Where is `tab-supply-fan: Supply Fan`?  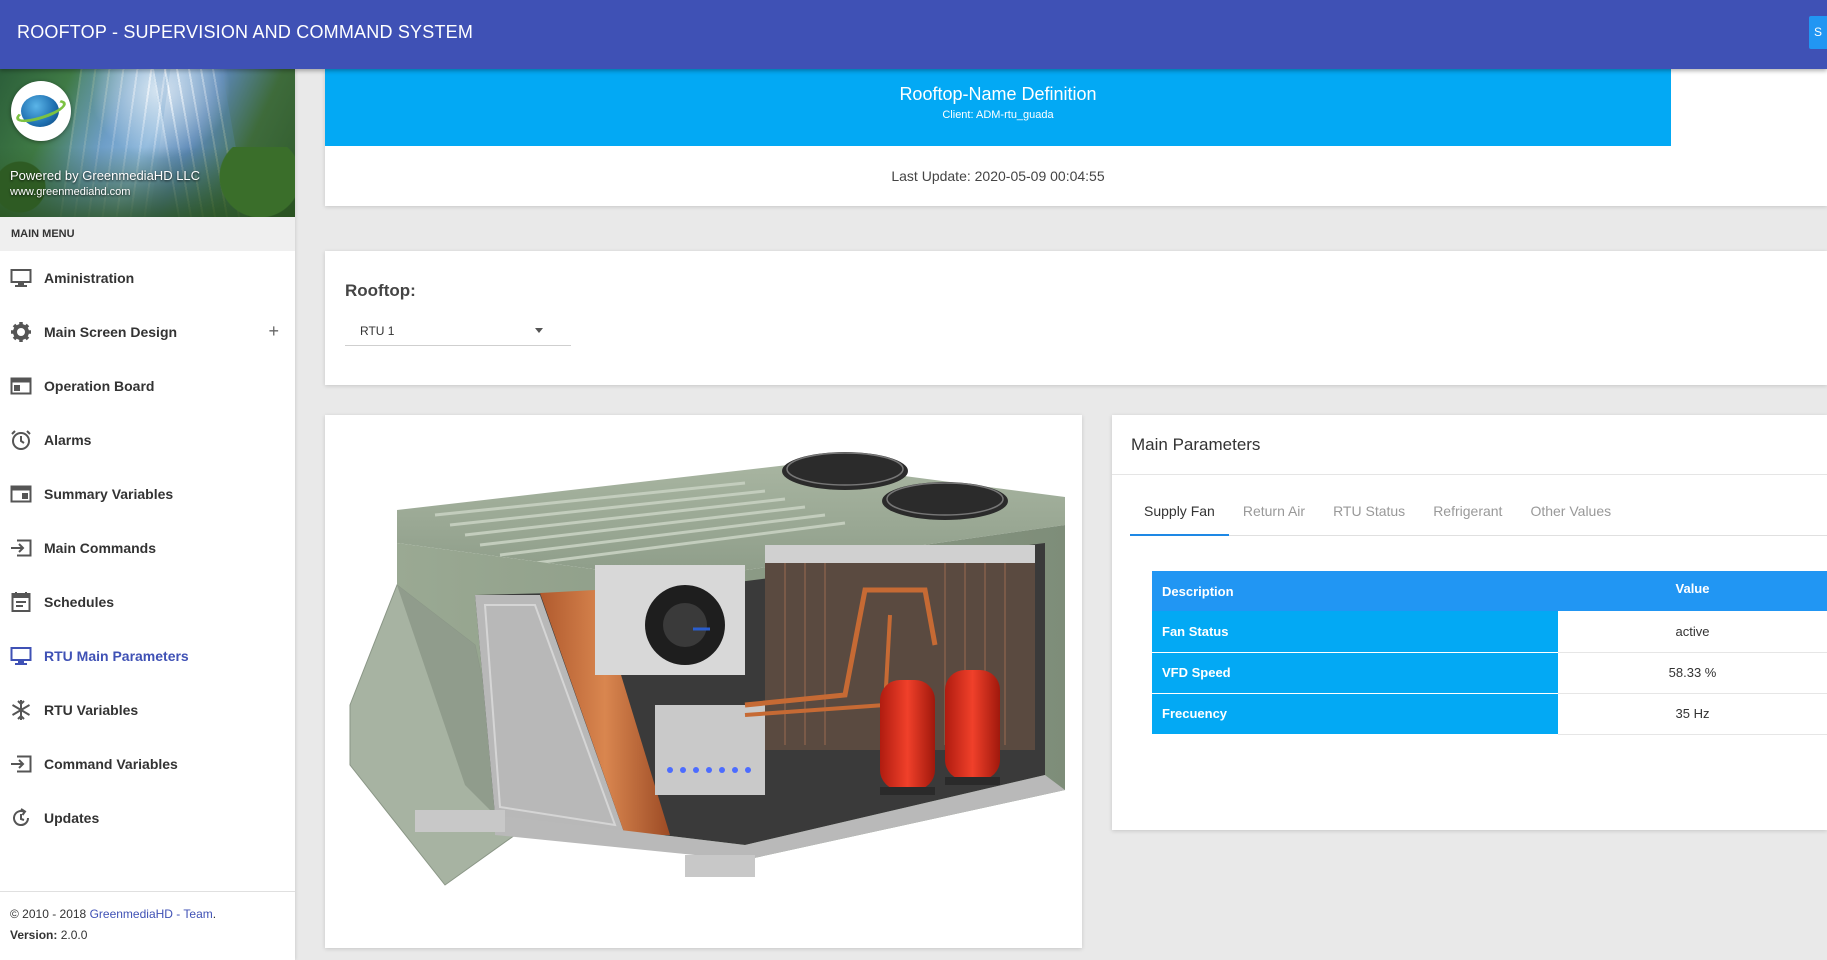
tab-supply-fan: Supply Fan is located at coordinates (1179, 518).